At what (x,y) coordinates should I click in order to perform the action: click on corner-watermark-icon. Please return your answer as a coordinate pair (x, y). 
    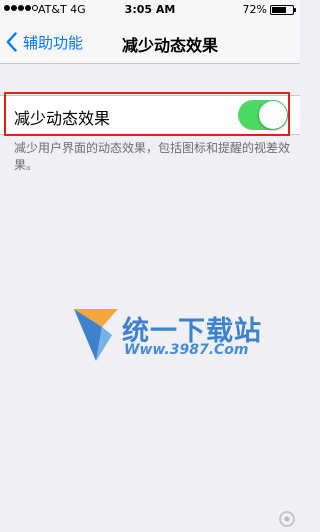
    Looking at the image, I should click on (287, 519).